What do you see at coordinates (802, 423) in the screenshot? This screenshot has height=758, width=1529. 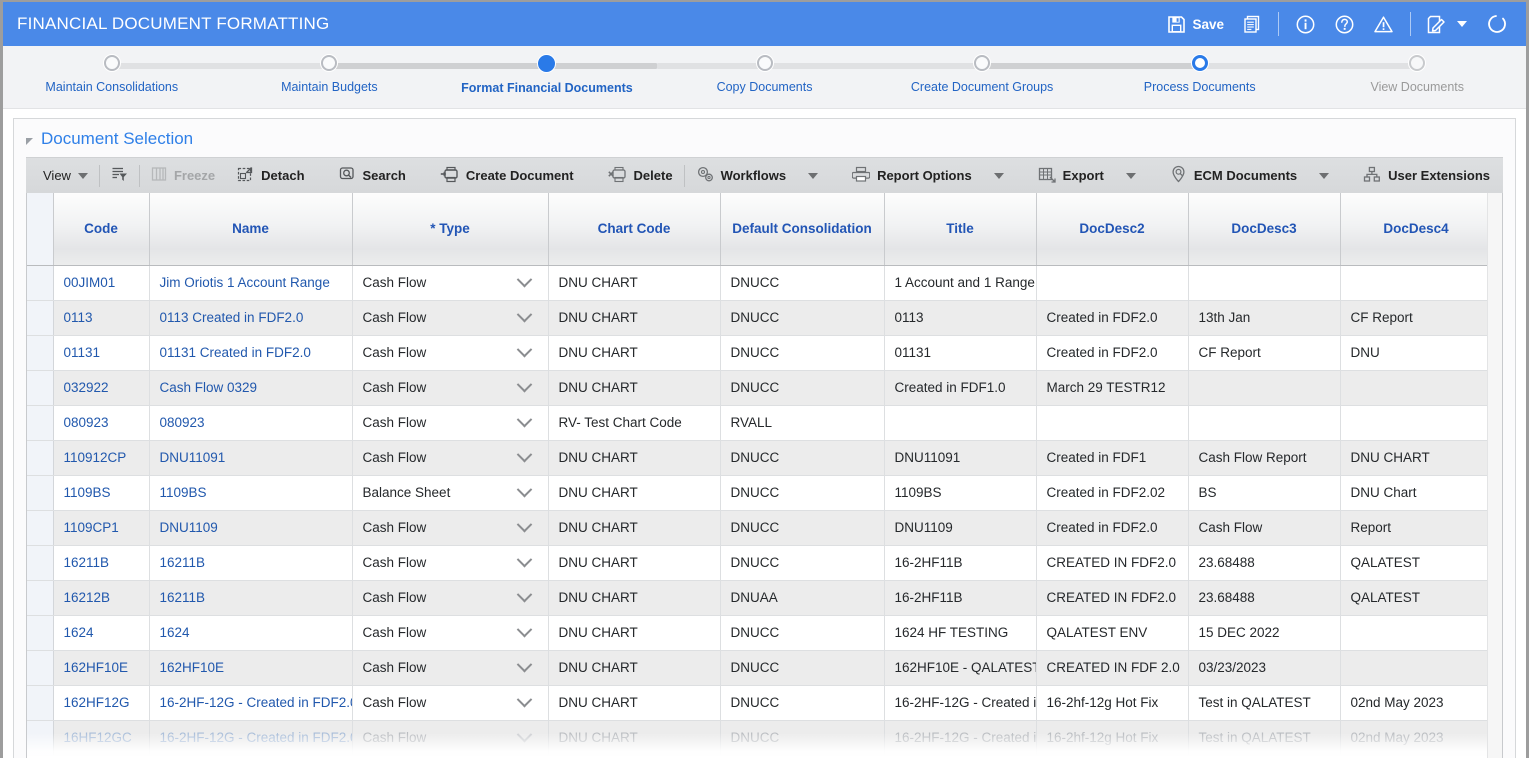 I see `cell-default-consolidation: RVALL` at bounding box center [802, 423].